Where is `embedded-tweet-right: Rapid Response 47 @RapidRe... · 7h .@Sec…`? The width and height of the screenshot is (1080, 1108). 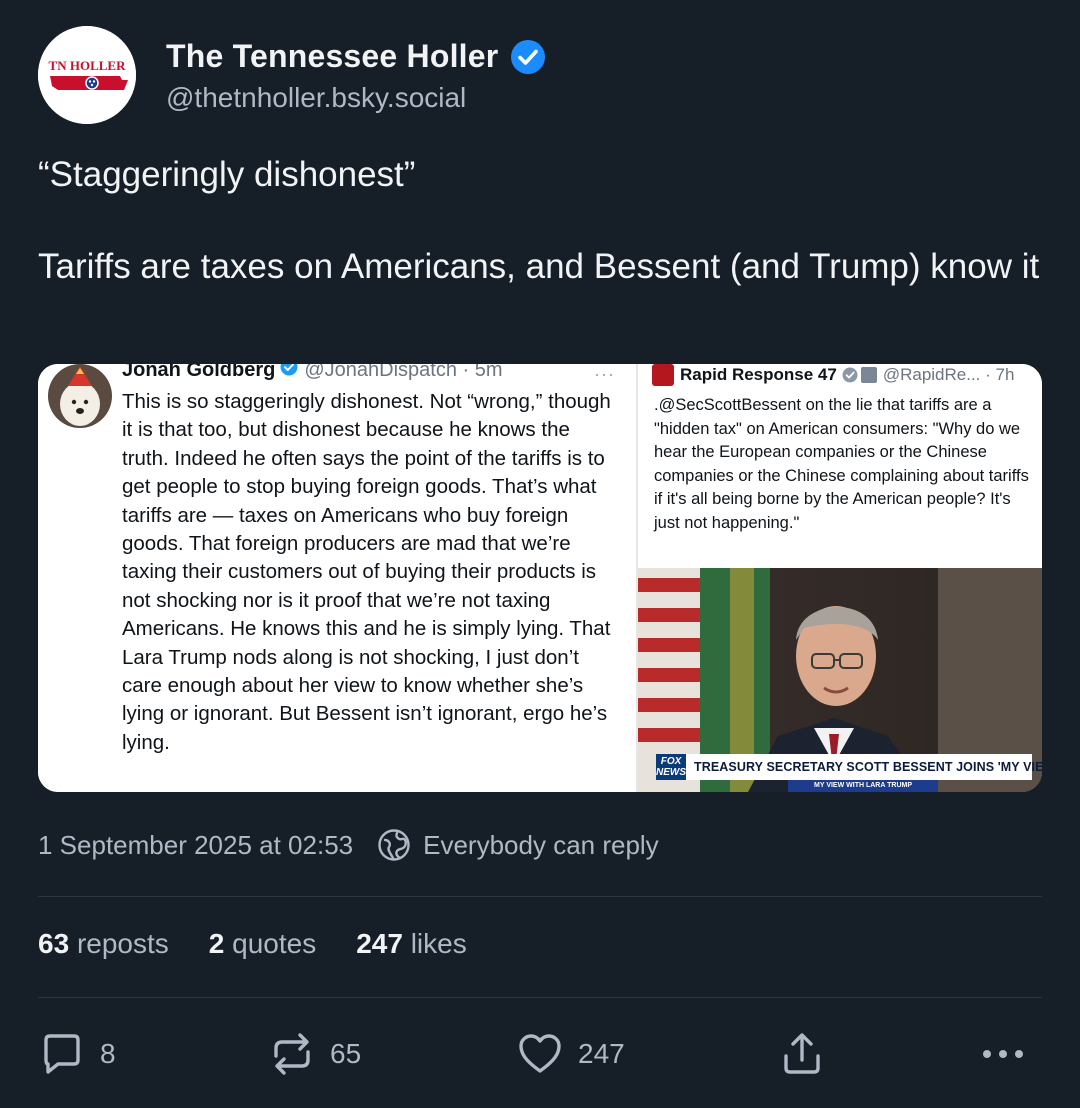
embedded-tweet-right: Rapid Response 47 @RapidRe... · 7h .@Sec… is located at coordinates (840, 578).